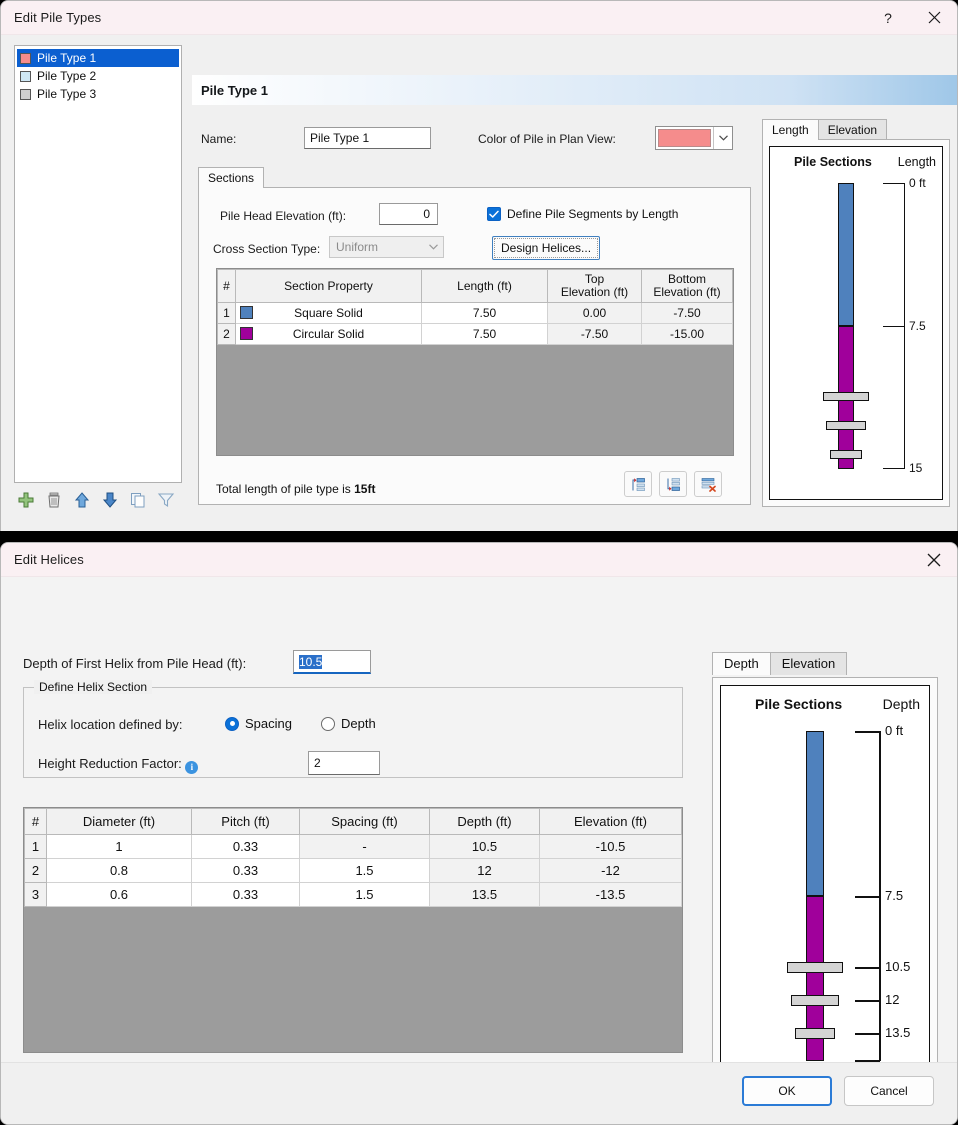  I want to click on cell-spacing: -, so click(364, 846).